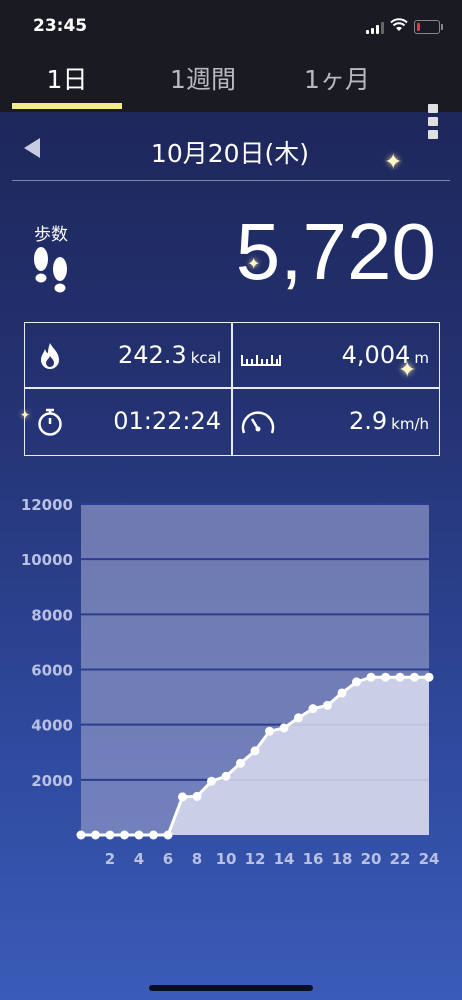  I want to click on current-date: 10月20日(木), so click(230, 153).